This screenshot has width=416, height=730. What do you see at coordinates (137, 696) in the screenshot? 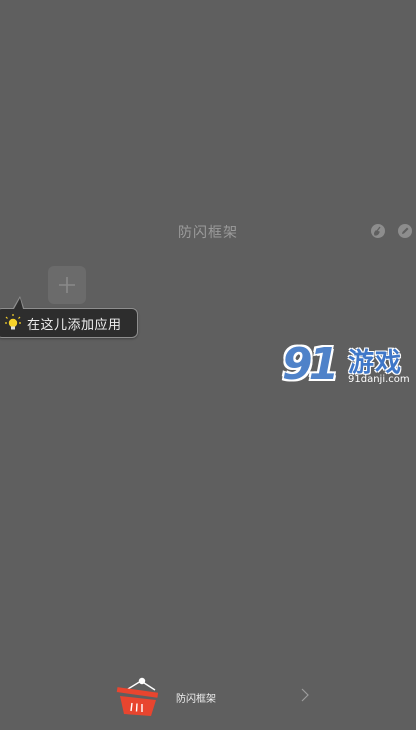
I see `shopping-basket-icon` at bounding box center [137, 696].